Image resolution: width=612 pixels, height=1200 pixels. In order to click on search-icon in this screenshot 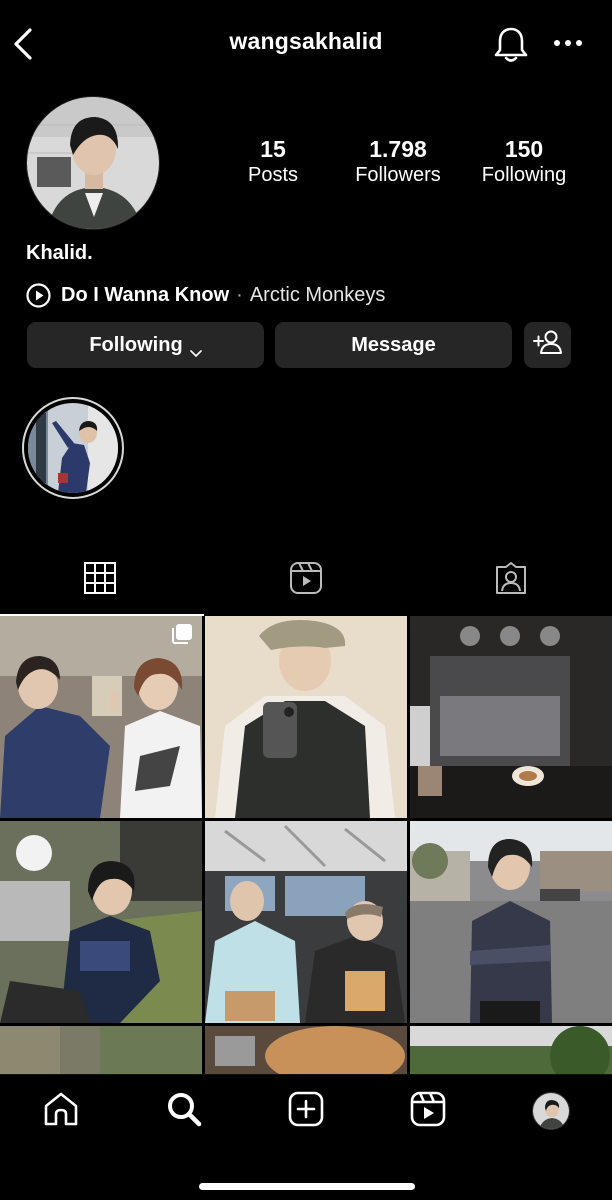, I will do `click(184, 1111)`.